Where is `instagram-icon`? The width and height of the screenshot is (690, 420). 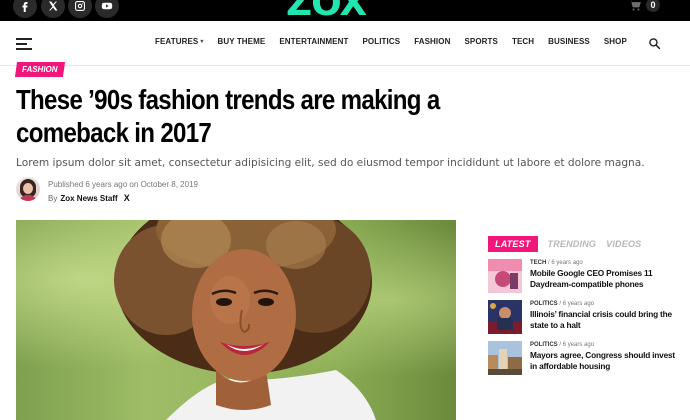 instagram-icon is located at coordinates (80, 9).